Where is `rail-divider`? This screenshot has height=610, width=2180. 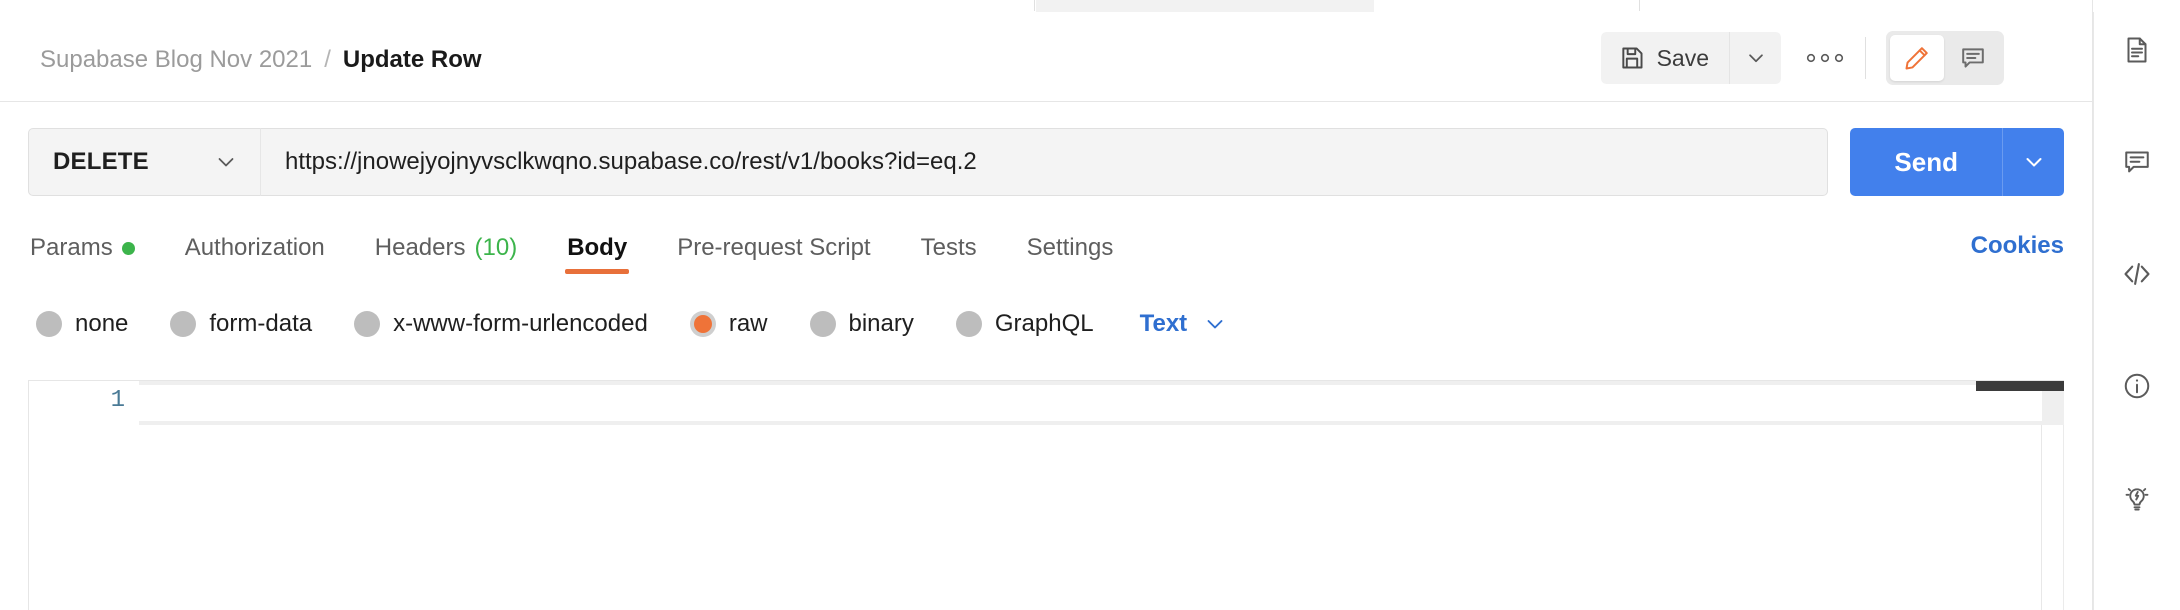 rail-divider is located at coordinates (2093, 311).